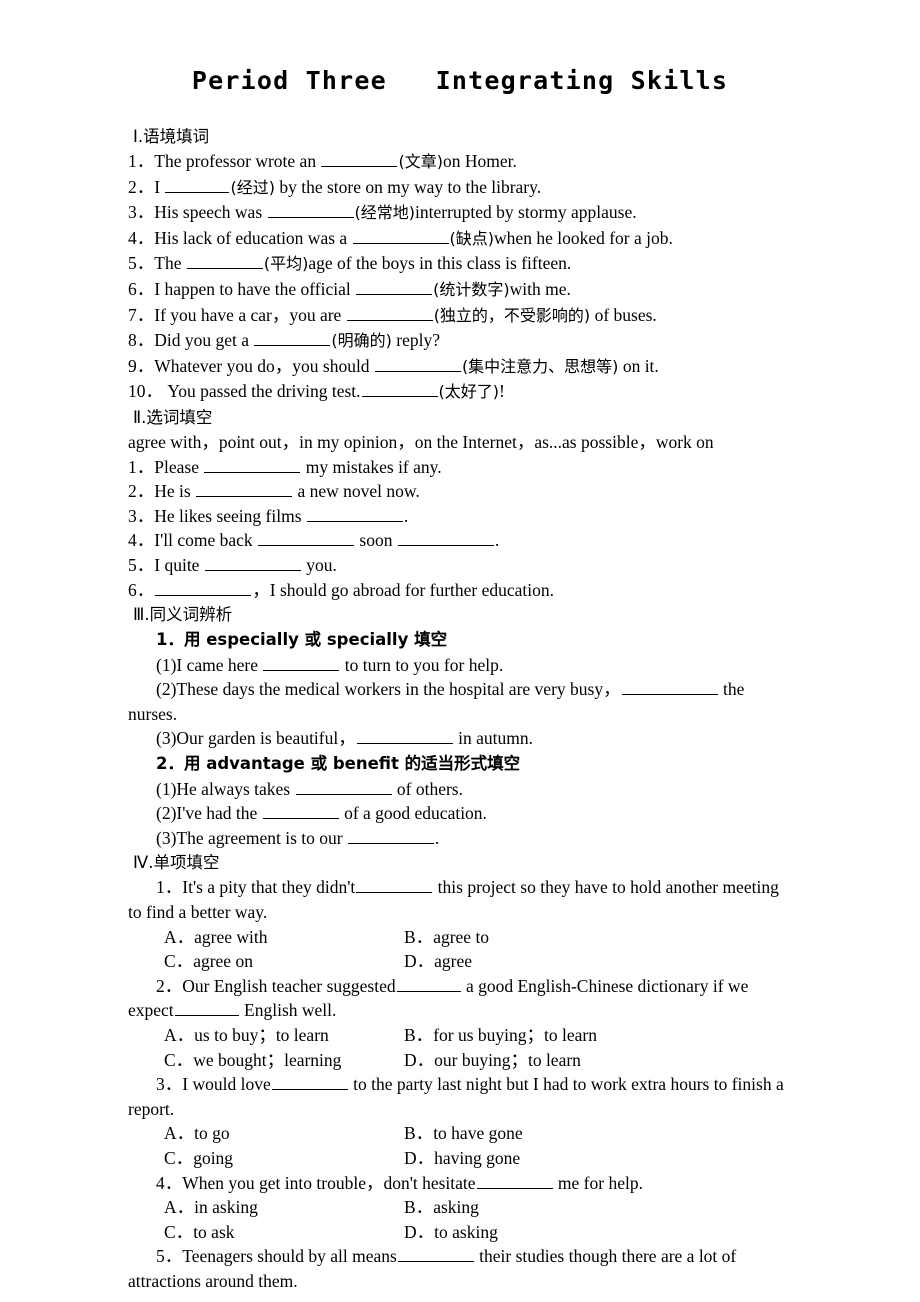 The width and height of the screenshot is (920, 1302). Describe the element at coordinates (252, 1060) in the screenshot. I see `option-c: C．we bought；learning` at that location.